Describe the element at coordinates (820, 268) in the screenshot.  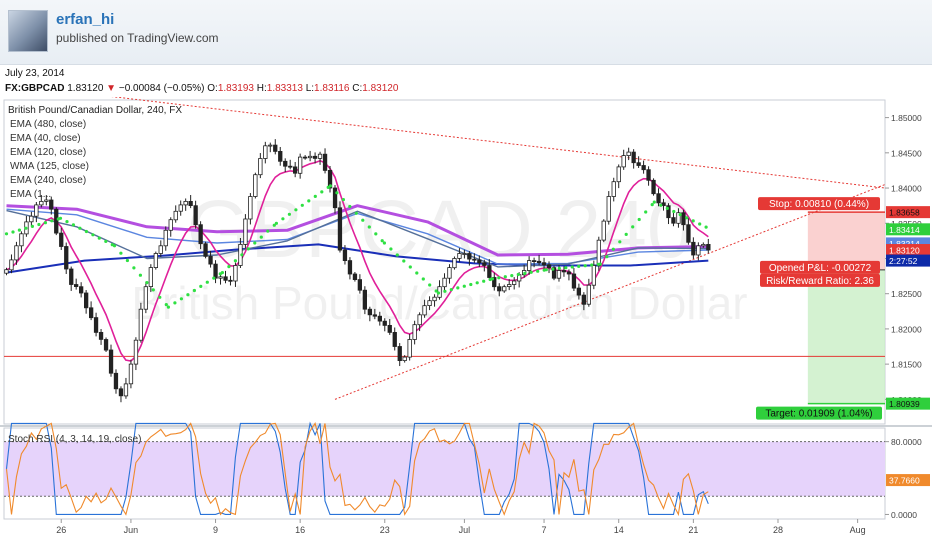
I see `pnl-label: Opened P&L: -0.00272` at that location.